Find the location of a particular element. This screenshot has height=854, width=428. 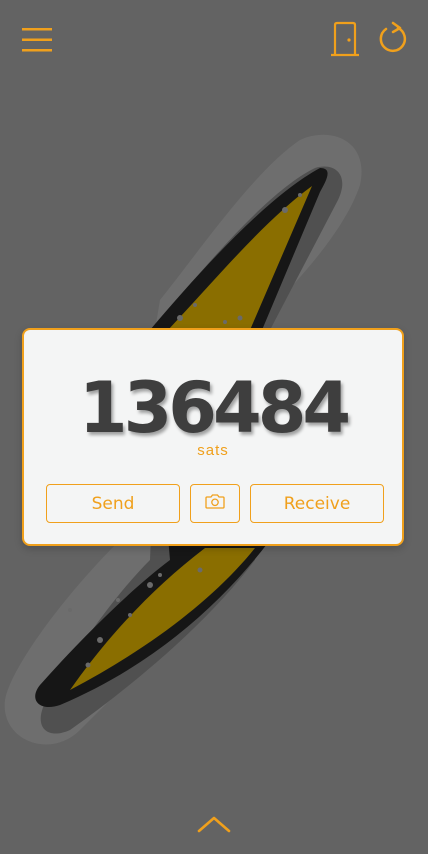

door-icon is located at coordinates (345, 40).